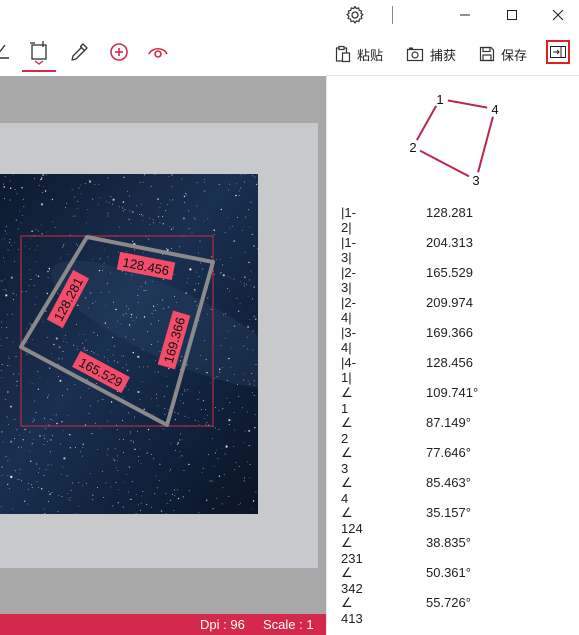 The height and width of the screenshot is (635, 579). What do you see at coordinates (288, 624) in the screenshot?
I see `scale-readout: Scale : 1` at bounding box center [288, 624].